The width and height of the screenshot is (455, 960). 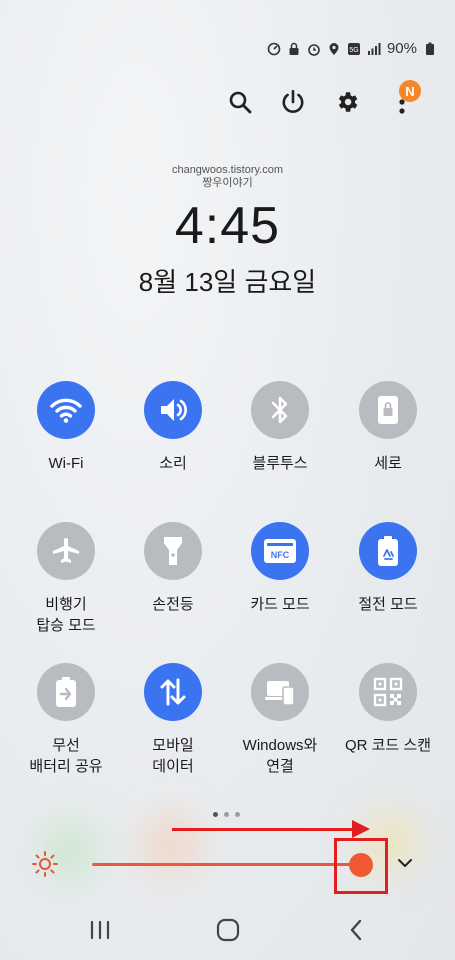 I want to click on mobile-data-icon, so click(x=173, y=692).